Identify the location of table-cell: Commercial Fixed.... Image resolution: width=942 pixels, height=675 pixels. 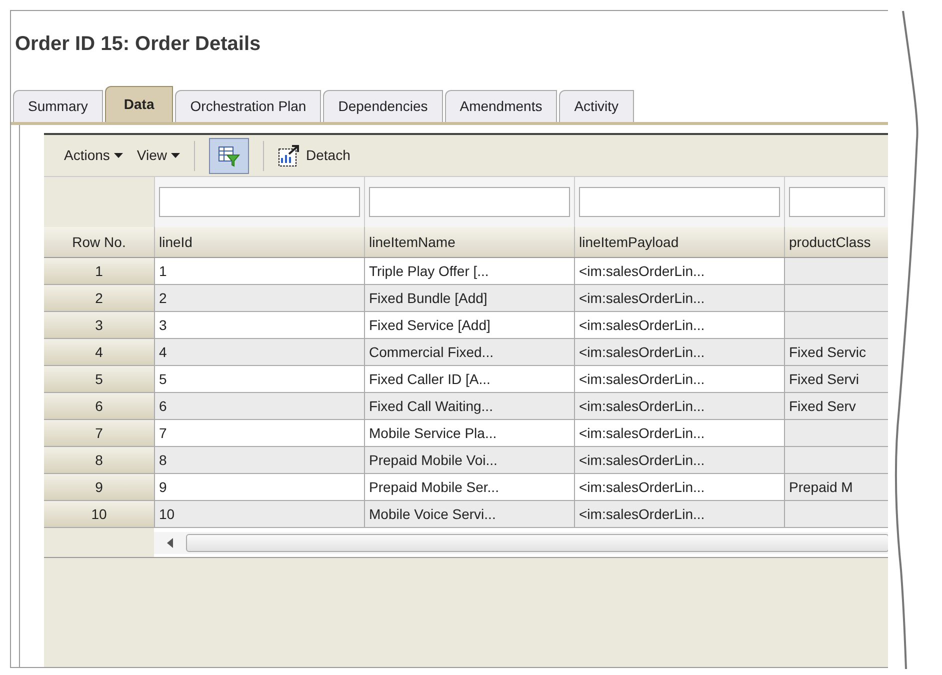
(469, 352).